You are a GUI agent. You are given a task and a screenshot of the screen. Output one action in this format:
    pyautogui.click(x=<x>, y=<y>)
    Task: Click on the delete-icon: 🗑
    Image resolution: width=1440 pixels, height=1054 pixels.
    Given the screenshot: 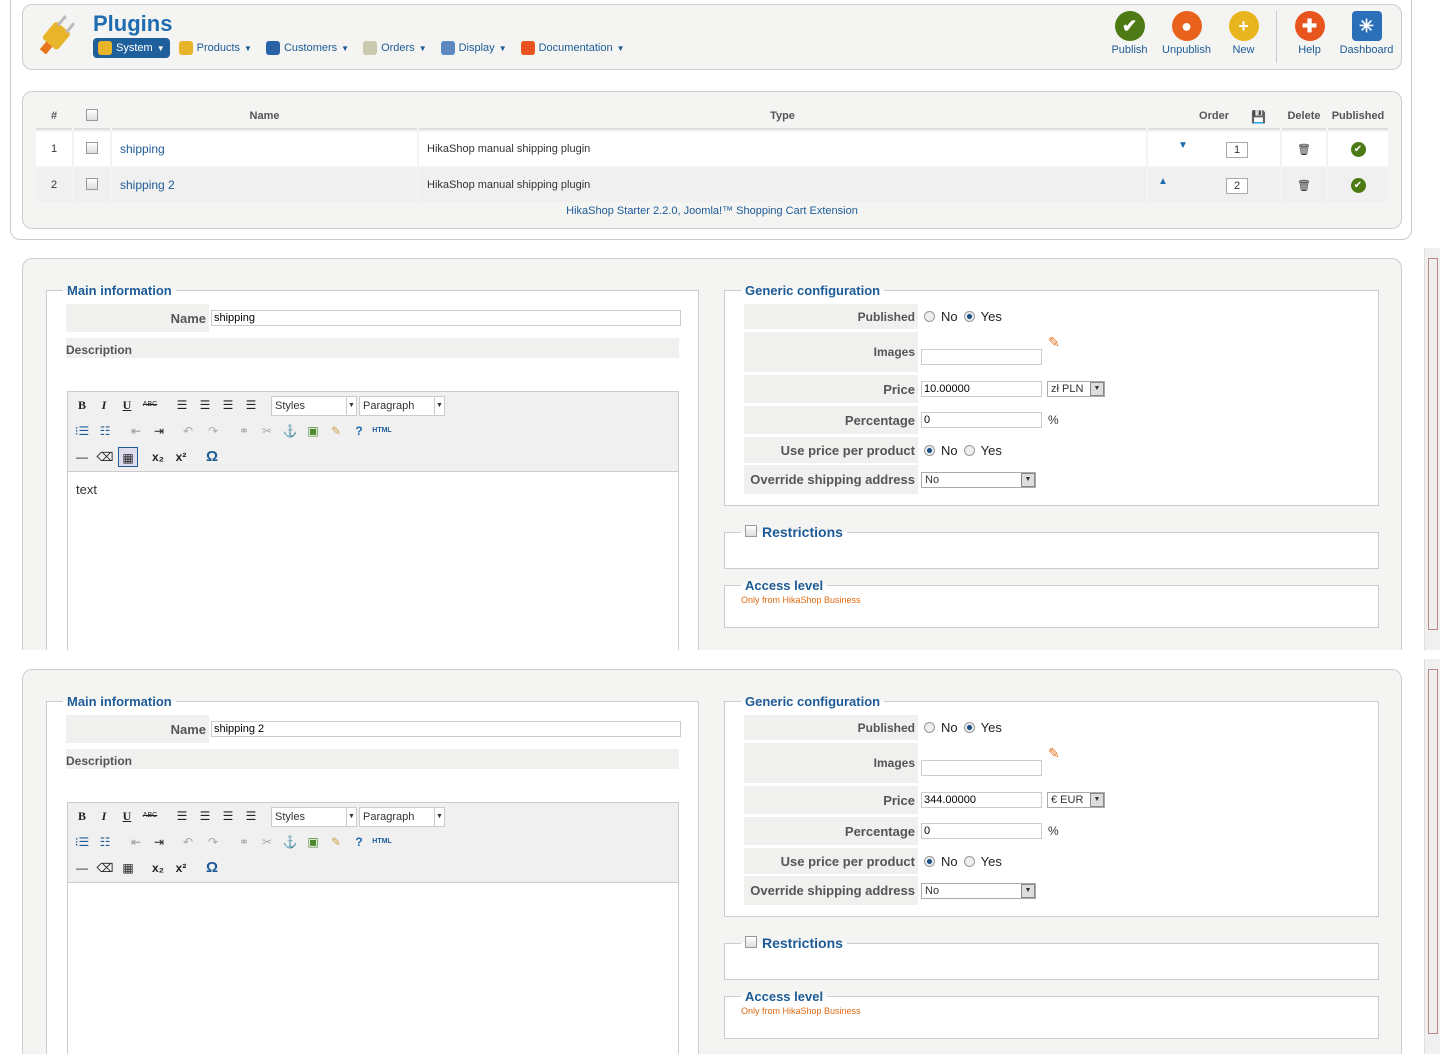 What is the action you would take?
    pyautogui.click(x=1304, y=185)
    